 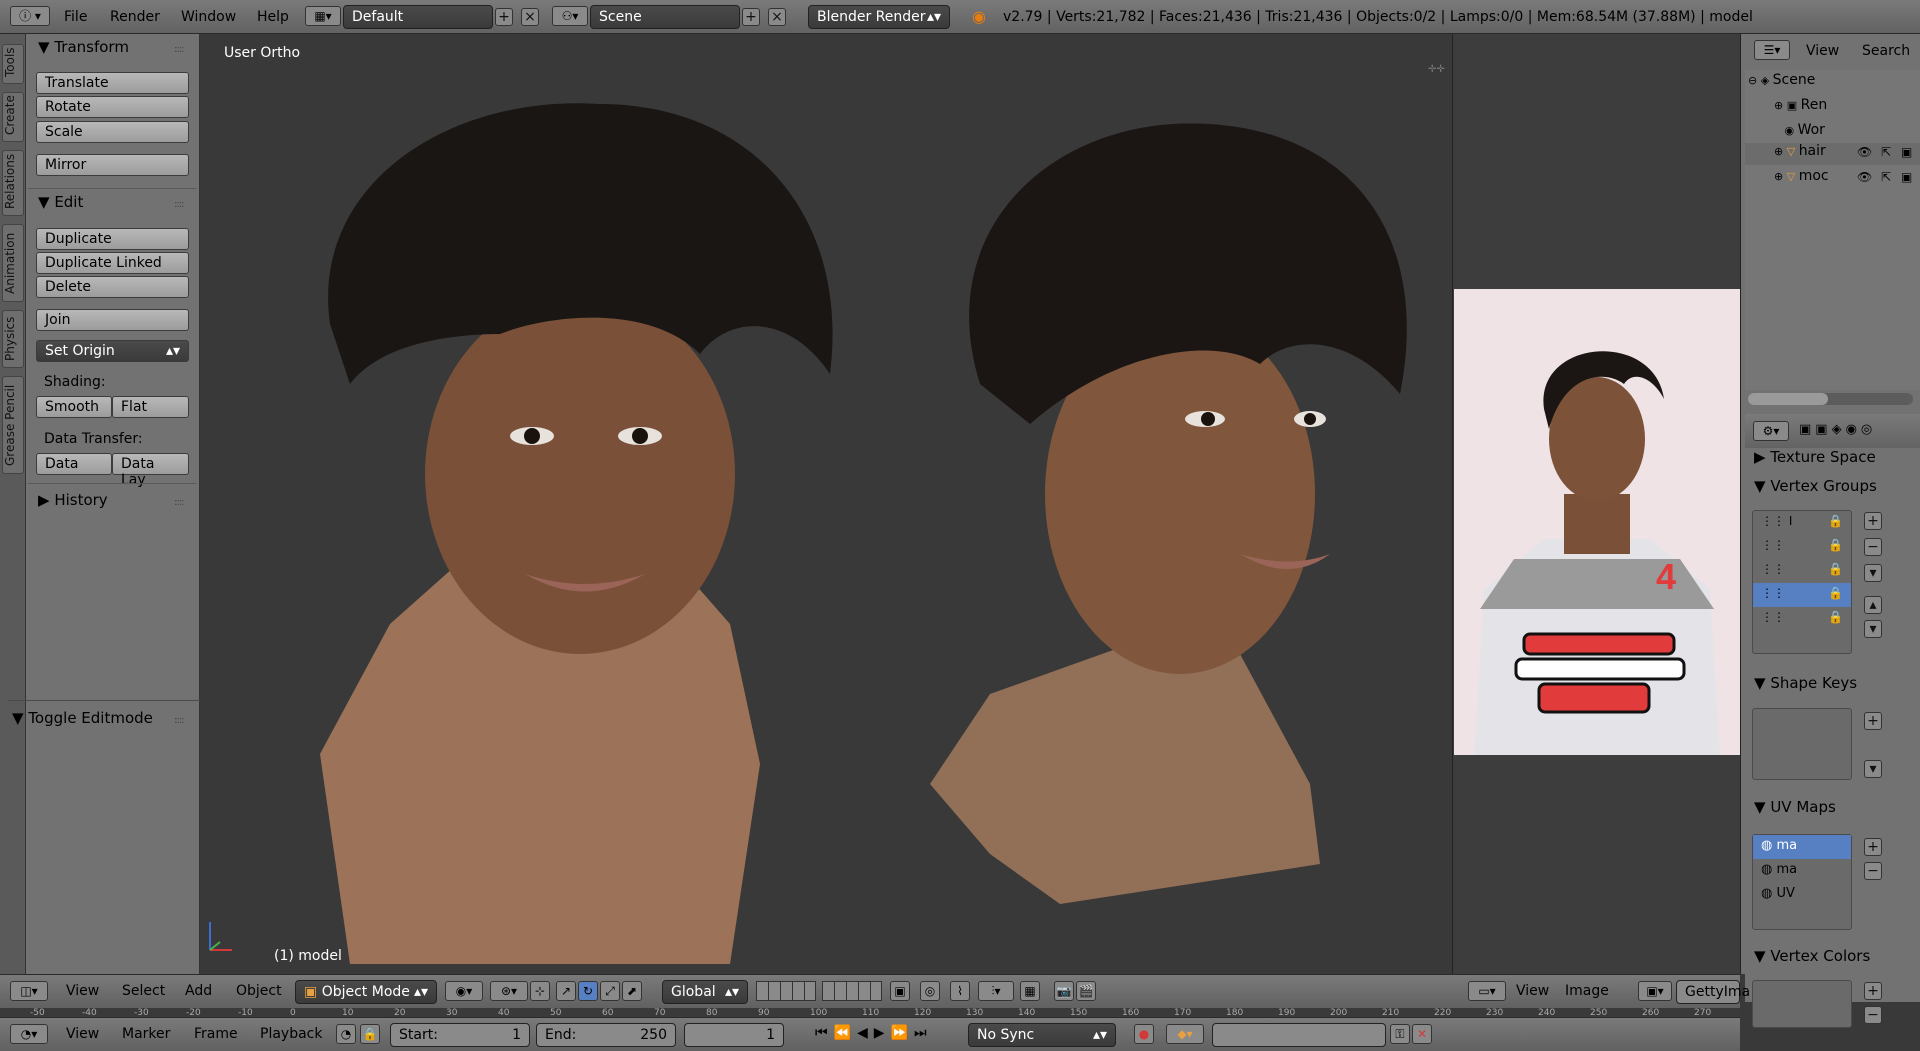 I want to click on outliner-editor-icon: ☰▾, so click(x=1772, y=50).